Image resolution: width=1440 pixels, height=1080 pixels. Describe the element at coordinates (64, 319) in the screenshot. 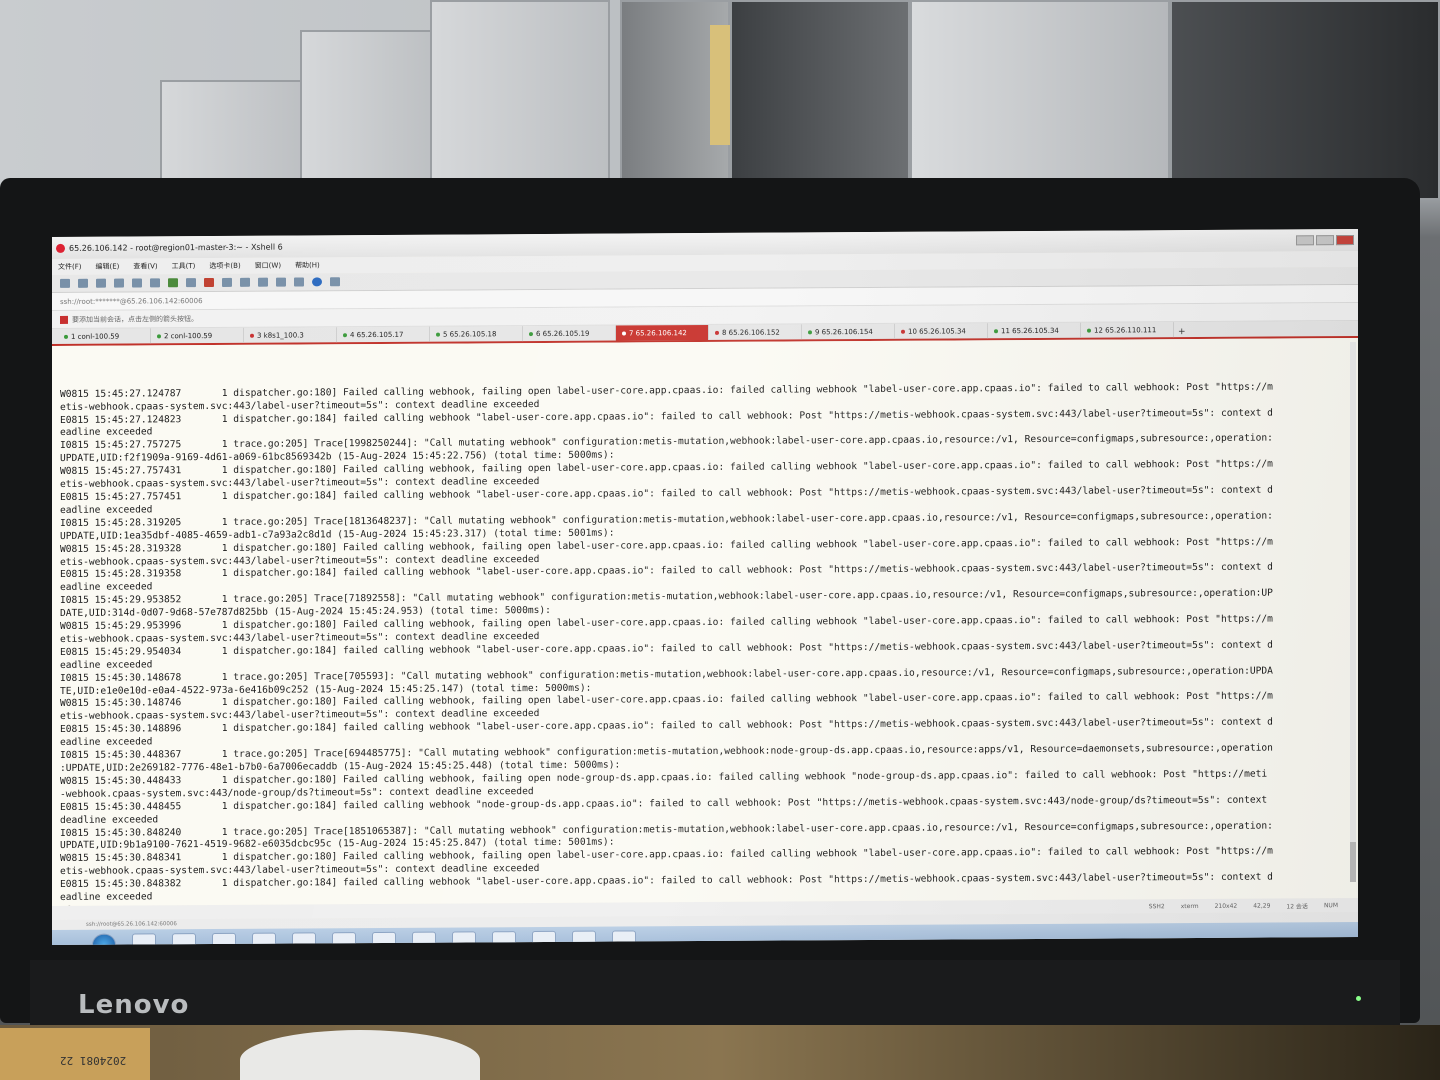

I see `bookmark-flag-icon` at that location.